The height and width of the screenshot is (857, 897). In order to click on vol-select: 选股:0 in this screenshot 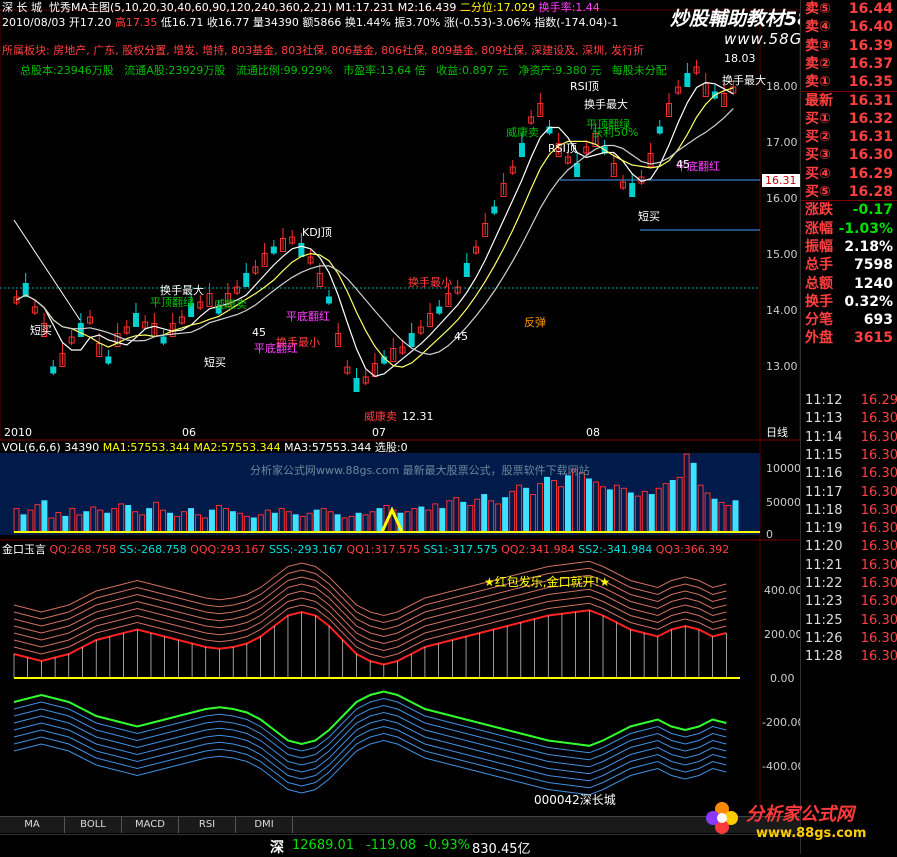, I will do `click(391, 447)`.